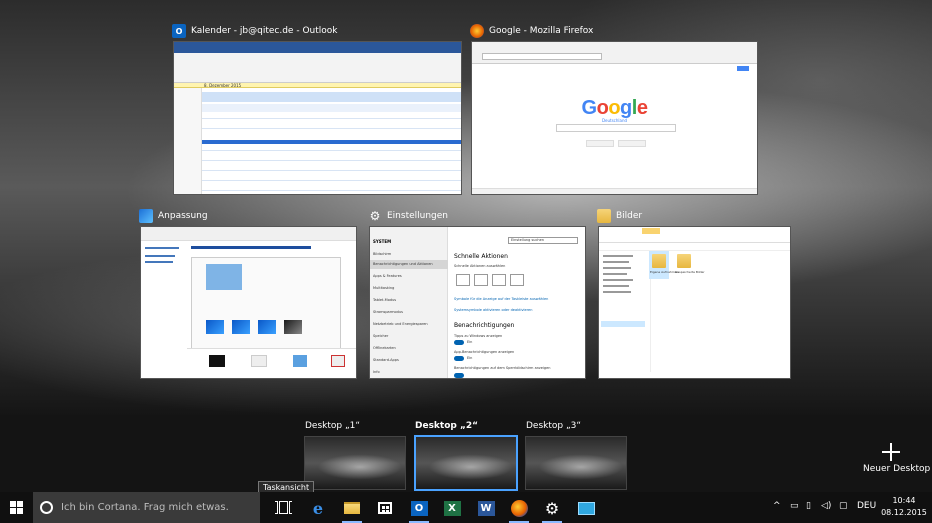  Describe the element at coordinates (452, 508) in the screenshot. I see `excel-icon: X` at that location.